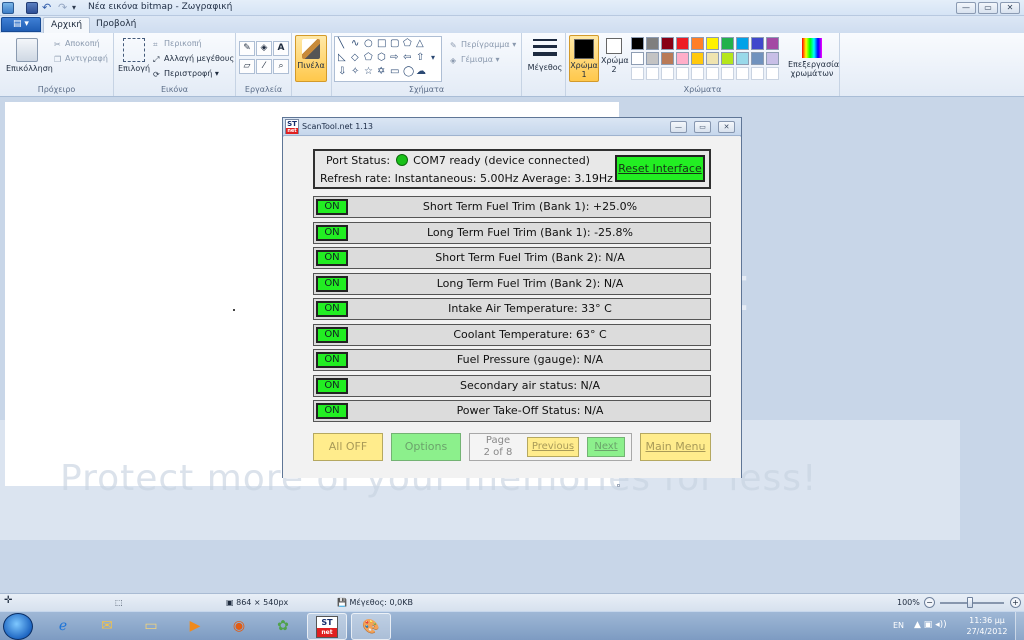  Describe the element at coordinates (281, 66) in the screenshot. I see `magnifier-icon: ⌕` at that location.